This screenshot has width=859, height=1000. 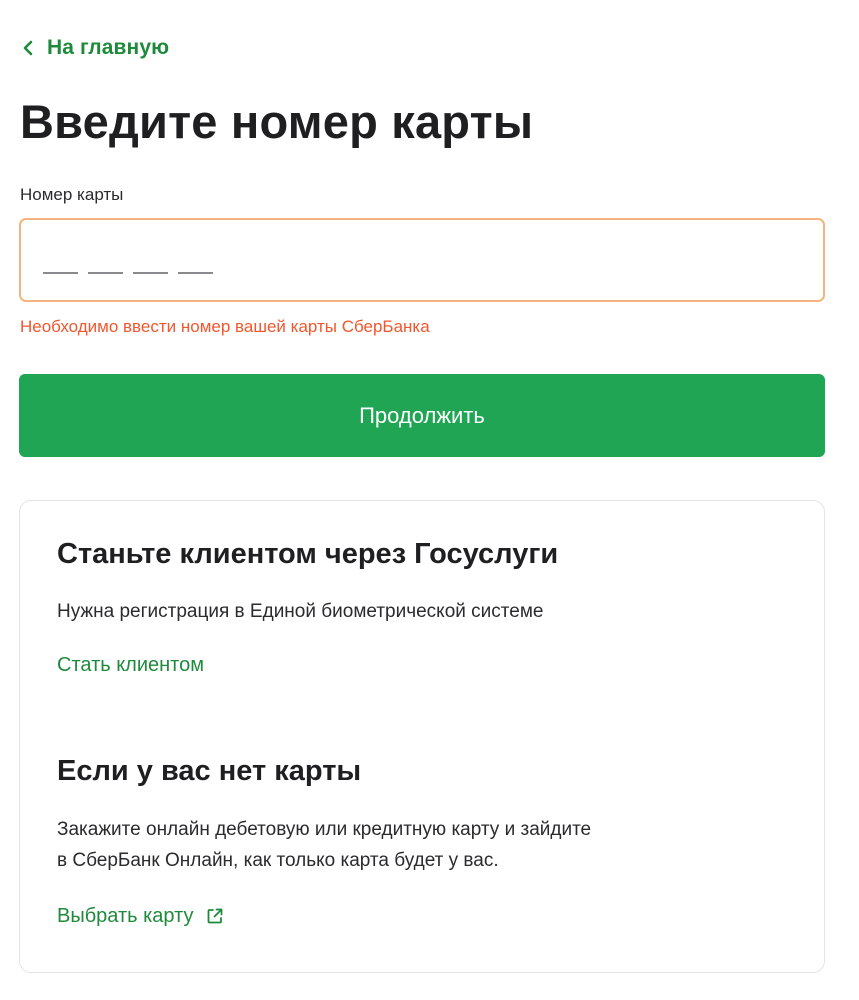 What do you see at coordinates (277, 121) in the screenshot?
I see `page-title: Введите номер карты` at bounding box center [277, 121].